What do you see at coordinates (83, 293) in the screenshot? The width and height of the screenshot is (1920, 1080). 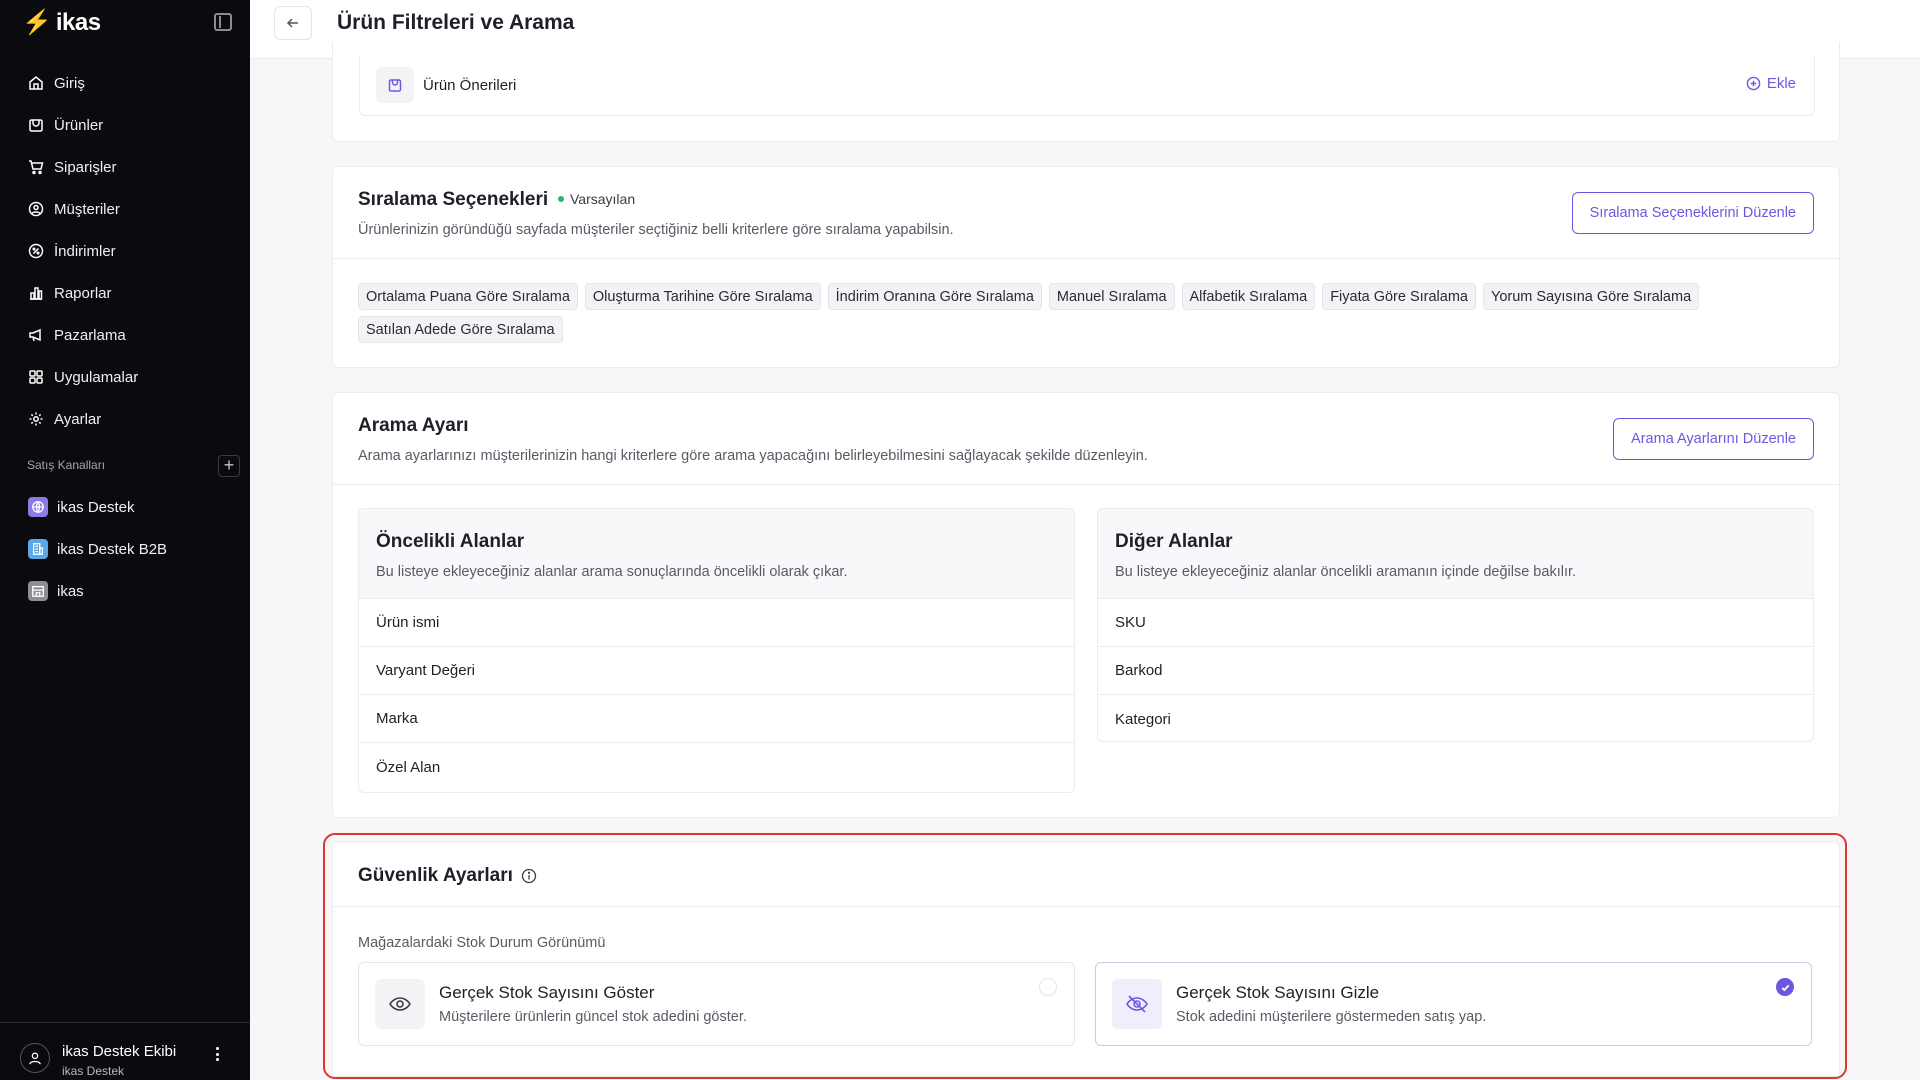 I see `sidebar-item-label: Raporlar` at bounding box center [83, 293].